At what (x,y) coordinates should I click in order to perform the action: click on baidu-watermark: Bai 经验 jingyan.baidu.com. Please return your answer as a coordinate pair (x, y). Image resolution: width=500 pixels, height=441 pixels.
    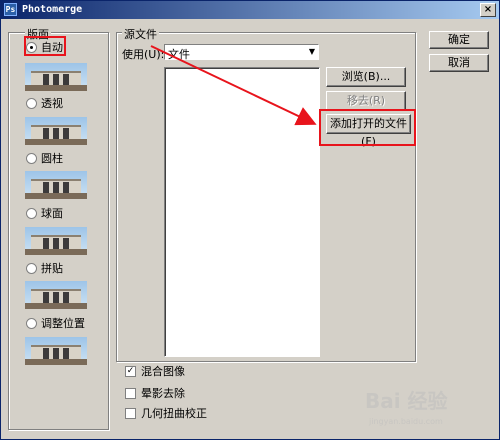
    Looking at the image, I should click on (426, 409).